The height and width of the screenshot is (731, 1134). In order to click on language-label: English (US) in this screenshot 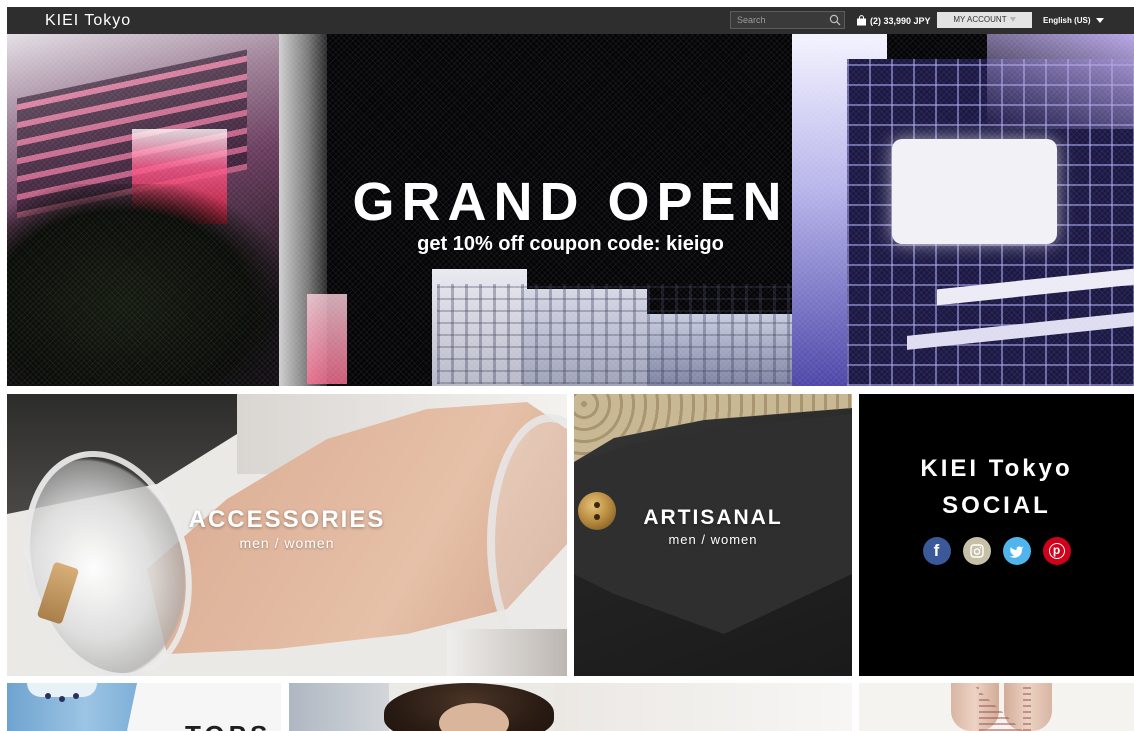, I will do `click(1067, 20)`.